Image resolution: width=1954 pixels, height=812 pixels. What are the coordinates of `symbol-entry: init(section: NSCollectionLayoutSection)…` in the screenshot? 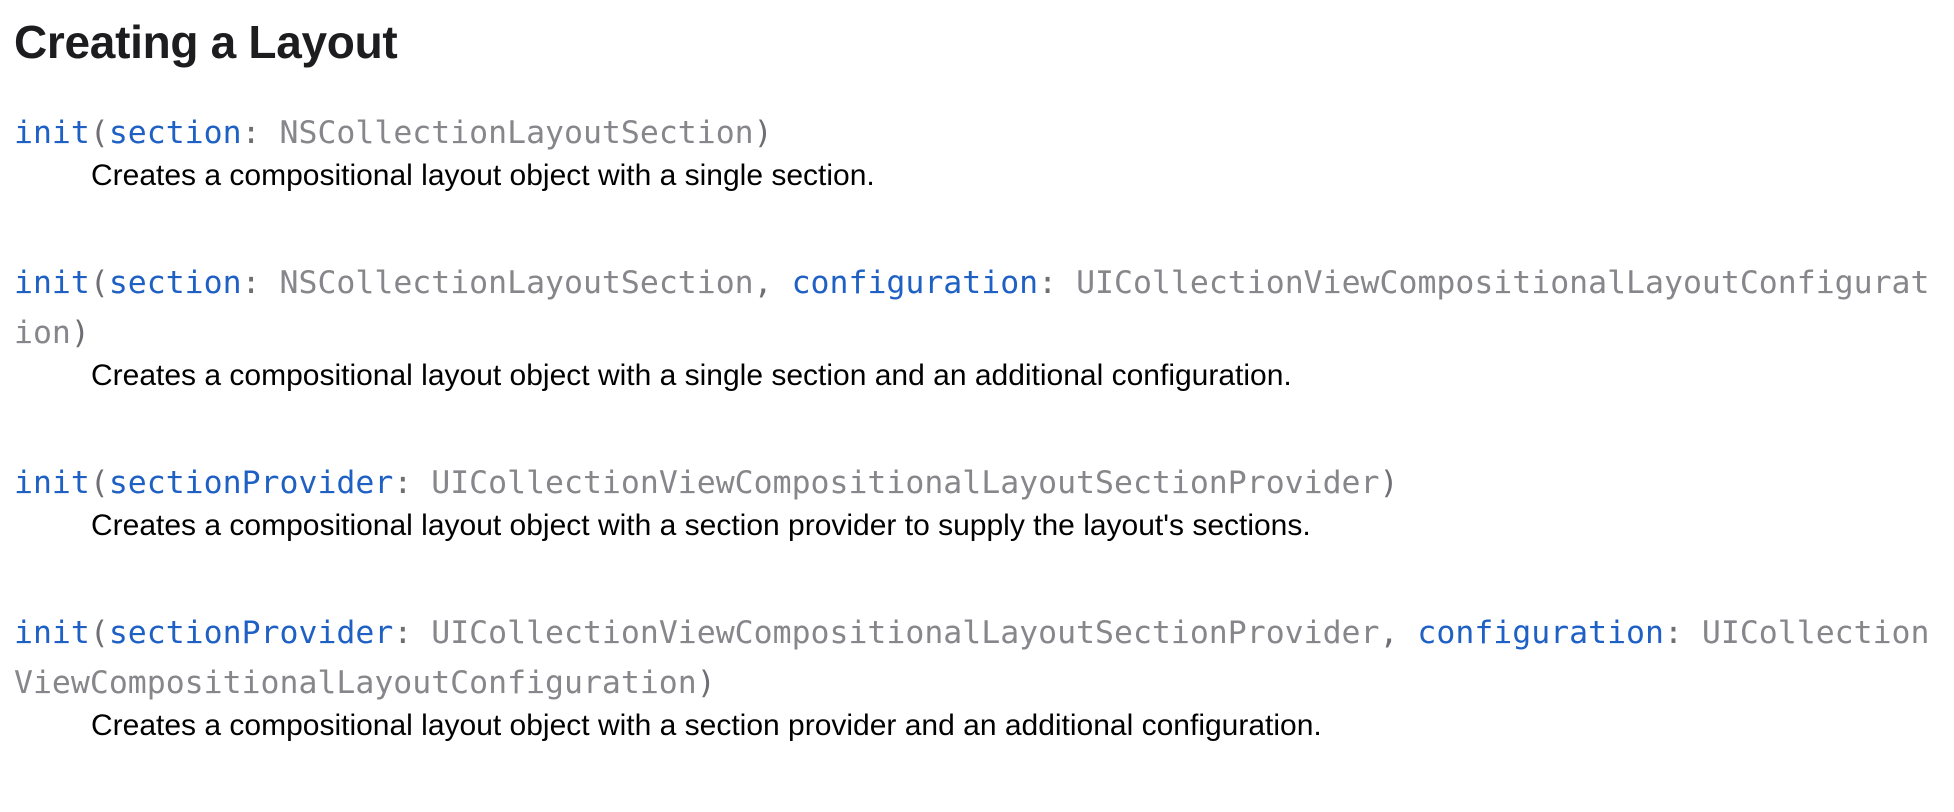 It's located at (979, 151).